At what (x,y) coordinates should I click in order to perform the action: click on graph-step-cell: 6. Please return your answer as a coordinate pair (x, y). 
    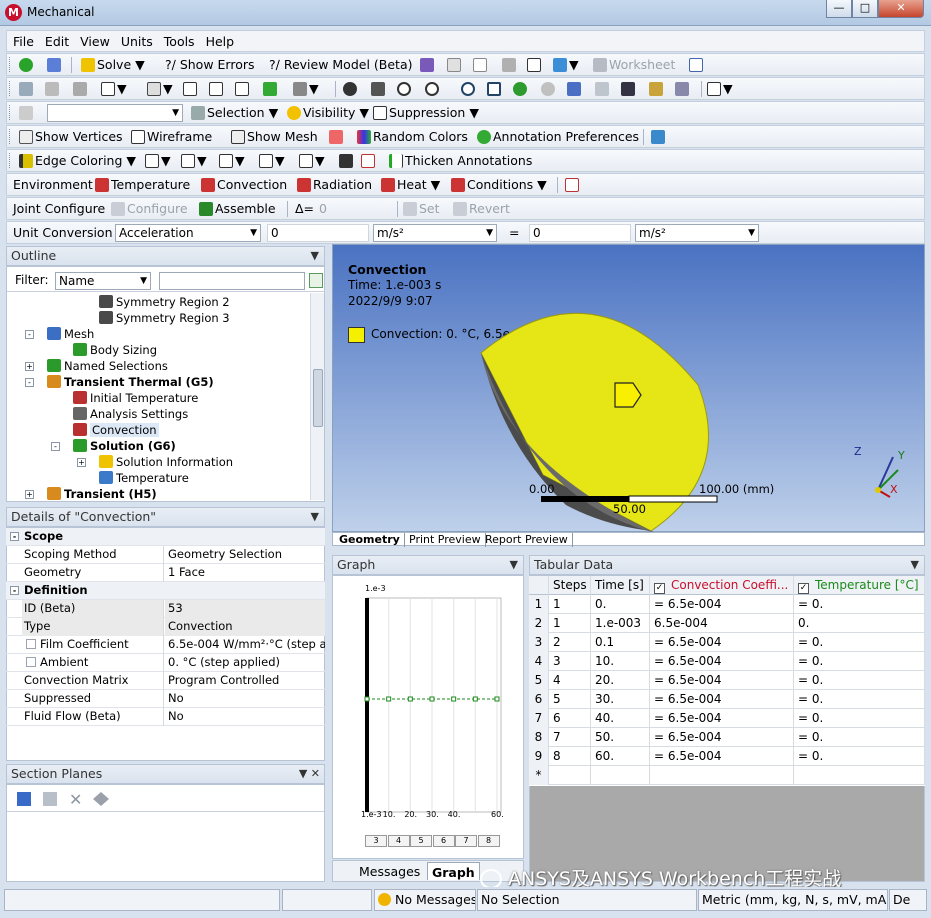
    Looking at the image, I should click on (443, 841).